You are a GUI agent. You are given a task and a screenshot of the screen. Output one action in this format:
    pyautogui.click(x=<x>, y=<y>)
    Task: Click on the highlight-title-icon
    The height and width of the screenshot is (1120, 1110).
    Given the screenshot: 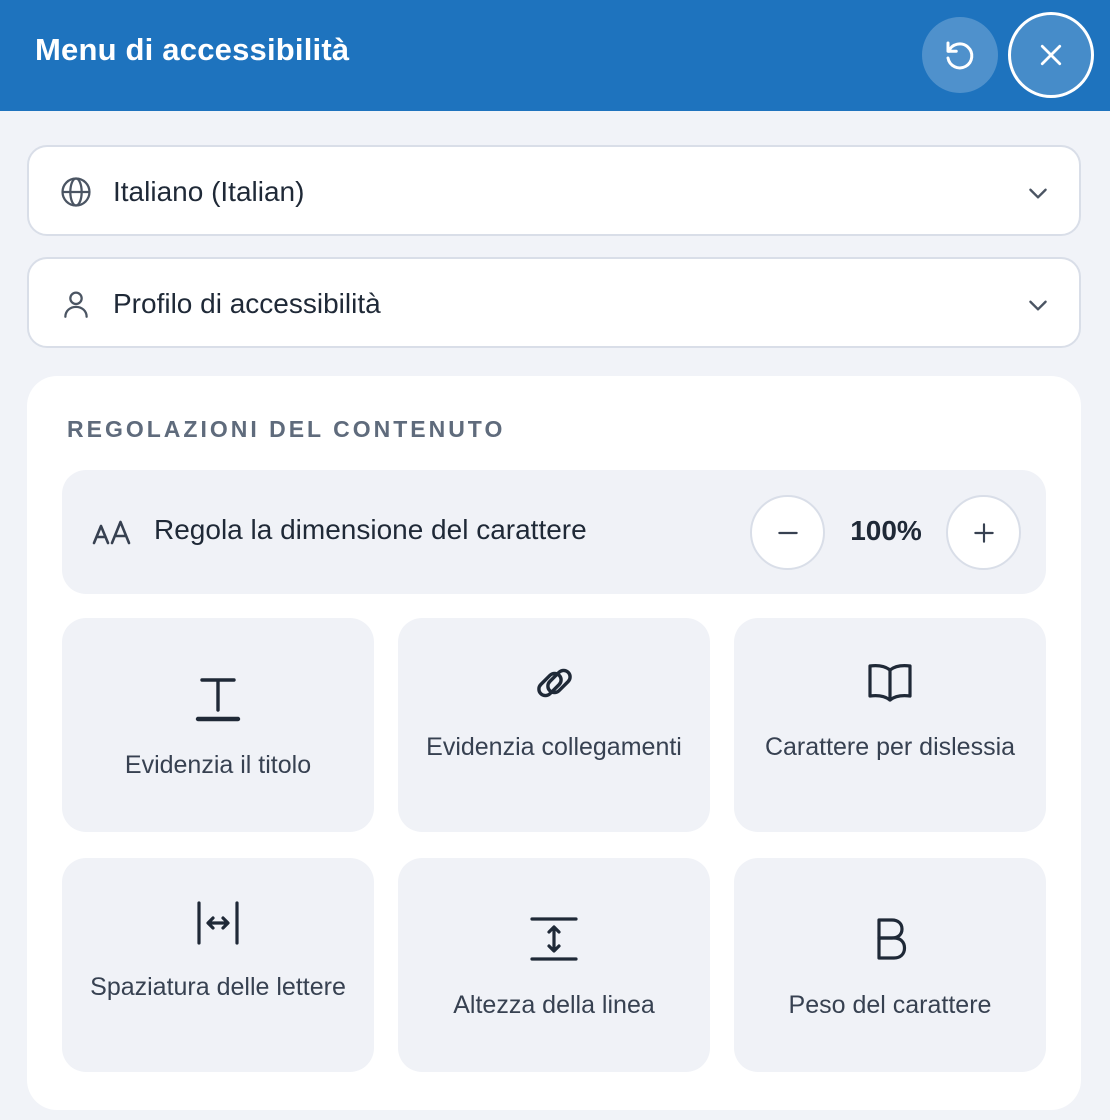 What is the action you would take?
    pyautogui.click(x=218, y=700)
    